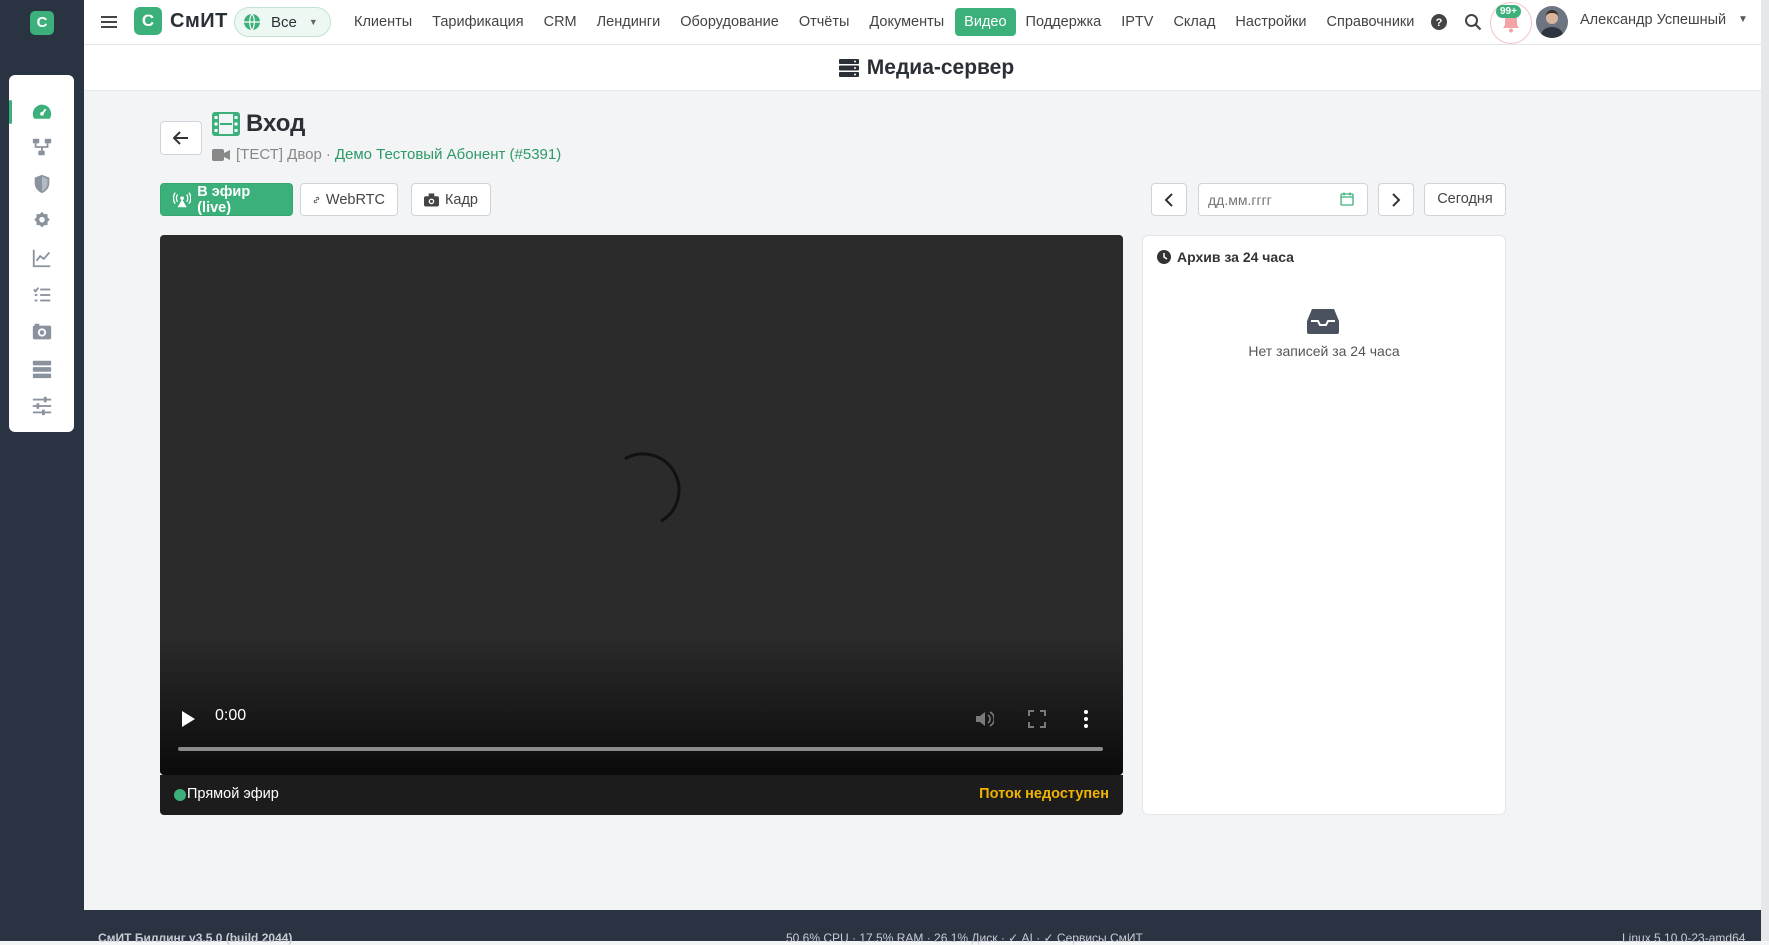  What do you see at coordinates (41, 295) in the screenshot?
I see `tasks-icon` at bounding box center [41, 295].